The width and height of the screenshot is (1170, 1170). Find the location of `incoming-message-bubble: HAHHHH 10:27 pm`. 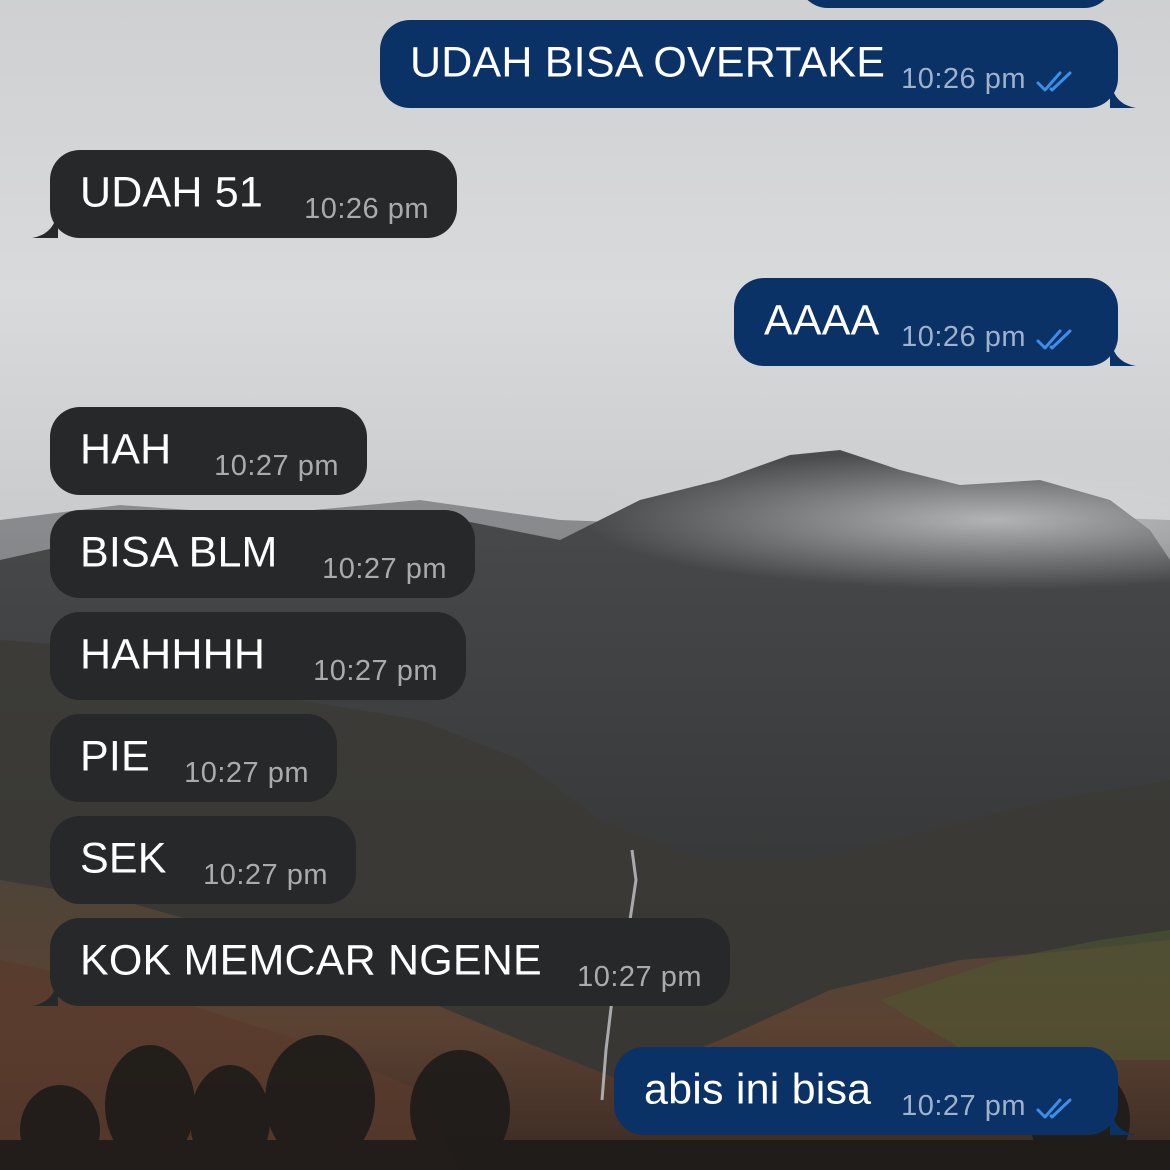

incoming-message-bubble: HAHHHH 10:27 pm is located at coordinates (258, 656).